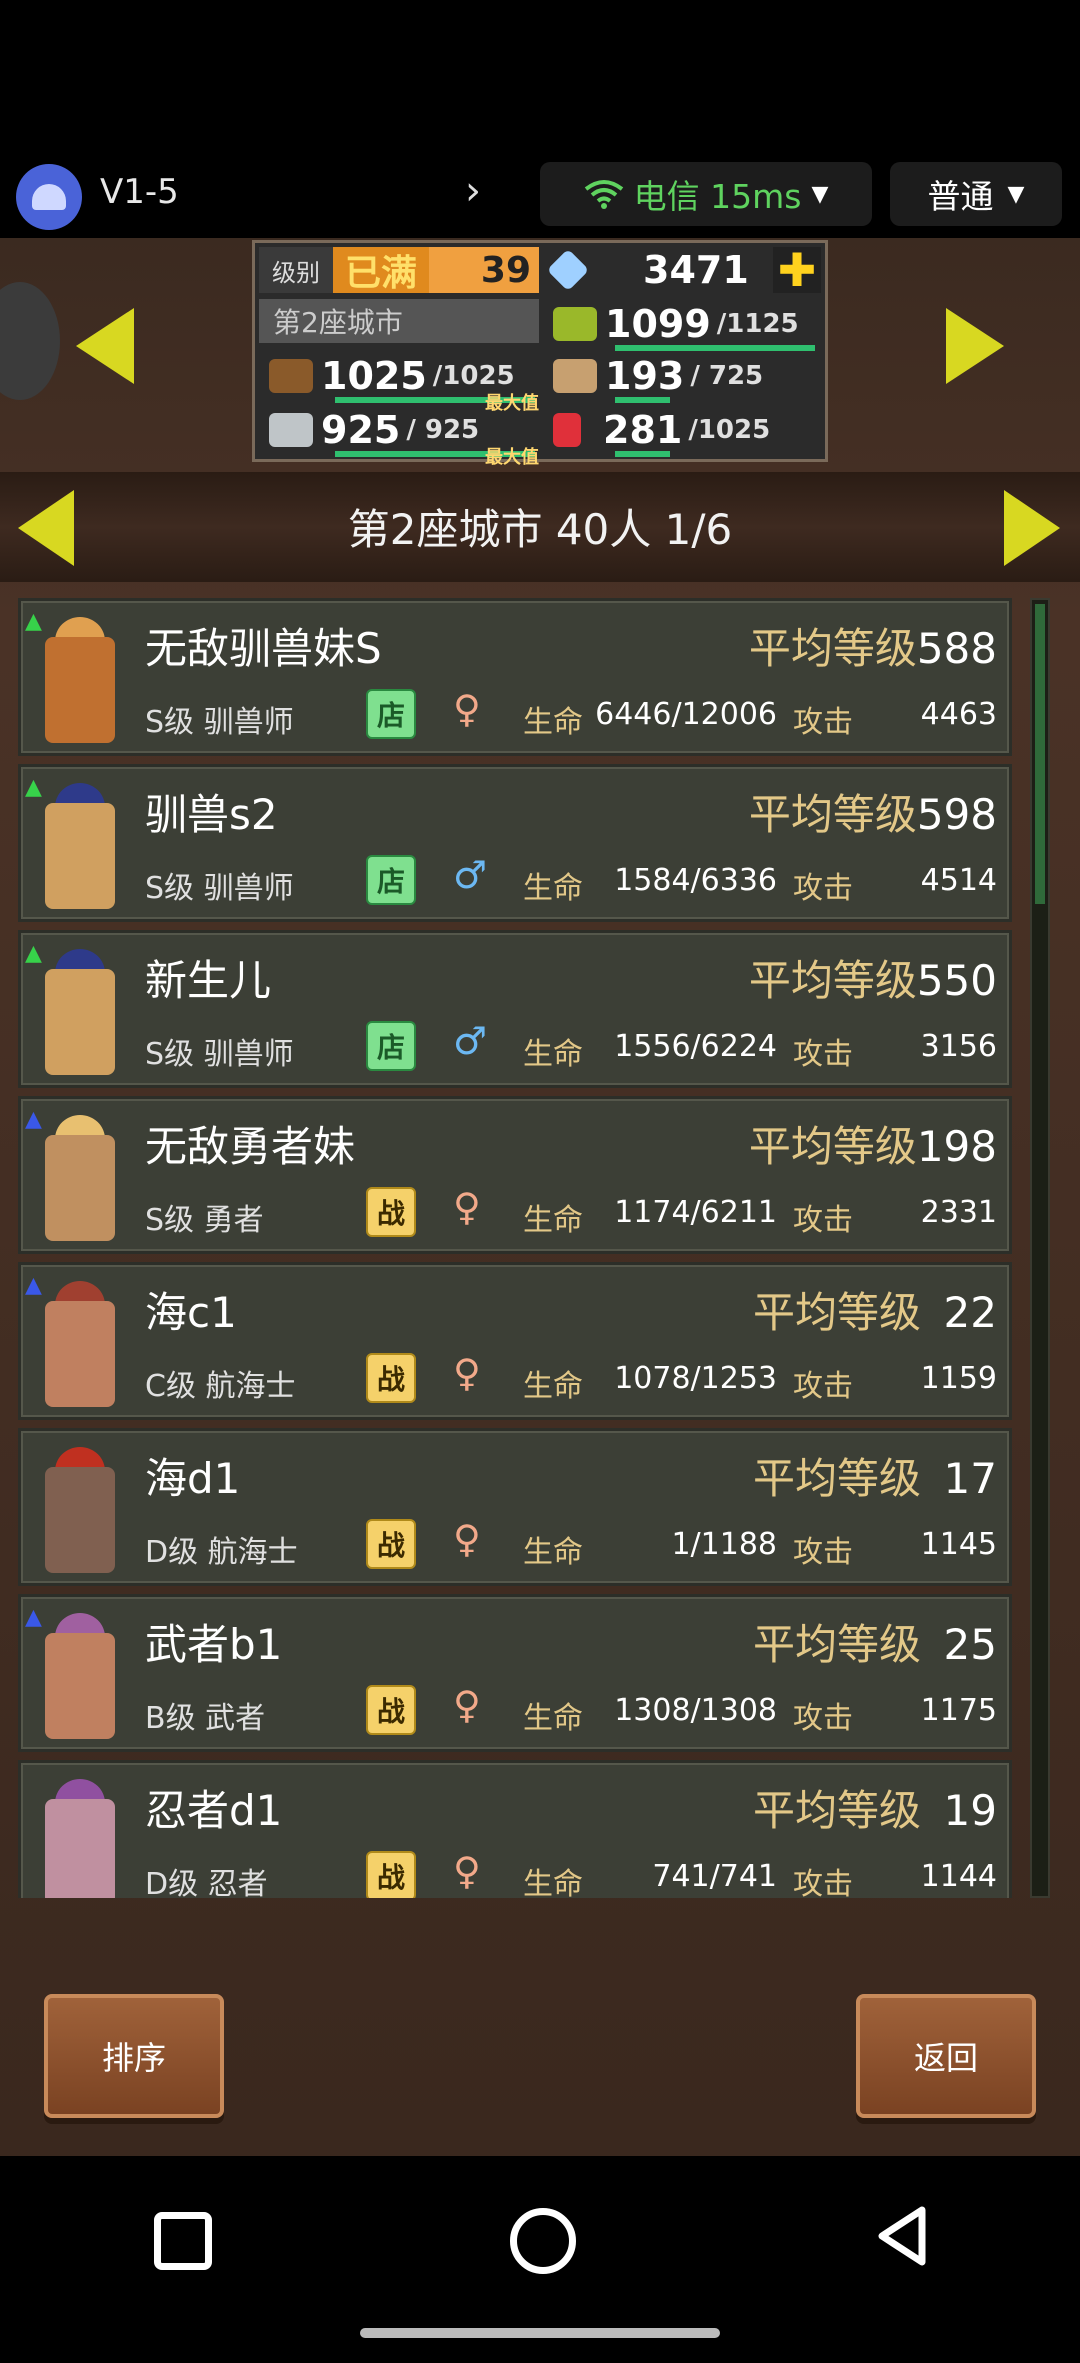 The width and height of the screenshot is (1080, 2363). What do you see at coordinates (139, 192) in the screenshot?
I see `app-name: V1-5` at bounding box center [139, 192].